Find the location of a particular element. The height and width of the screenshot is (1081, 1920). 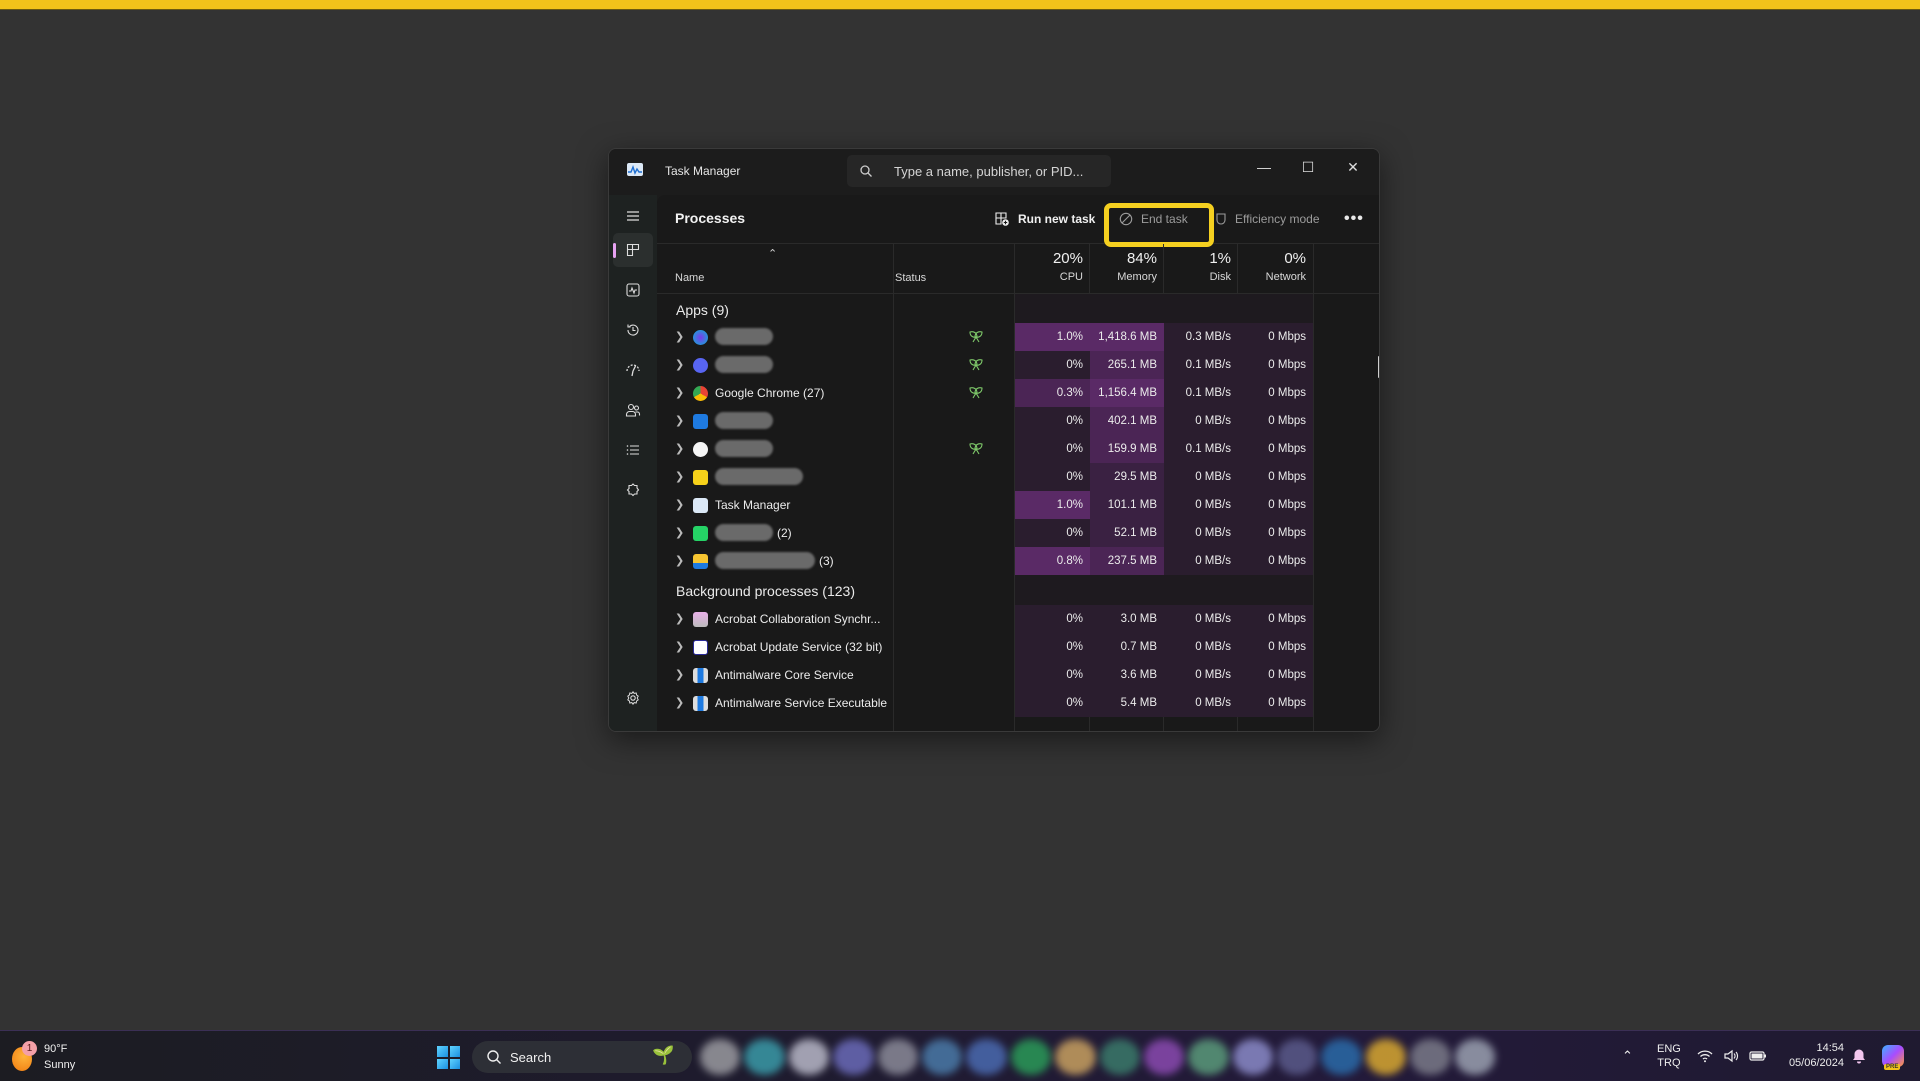

minimize-button: — is located at coordinates (1264, 167).